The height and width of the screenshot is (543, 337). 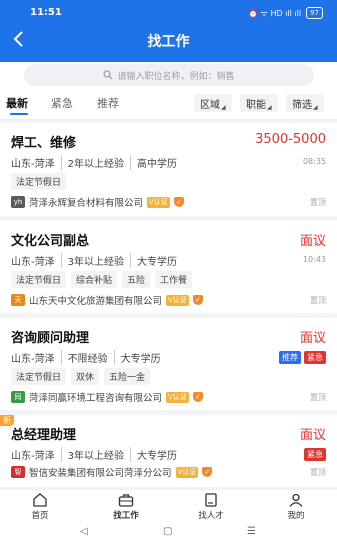 I want to click on job-education: 高中学历, so click(x=156, y=162).